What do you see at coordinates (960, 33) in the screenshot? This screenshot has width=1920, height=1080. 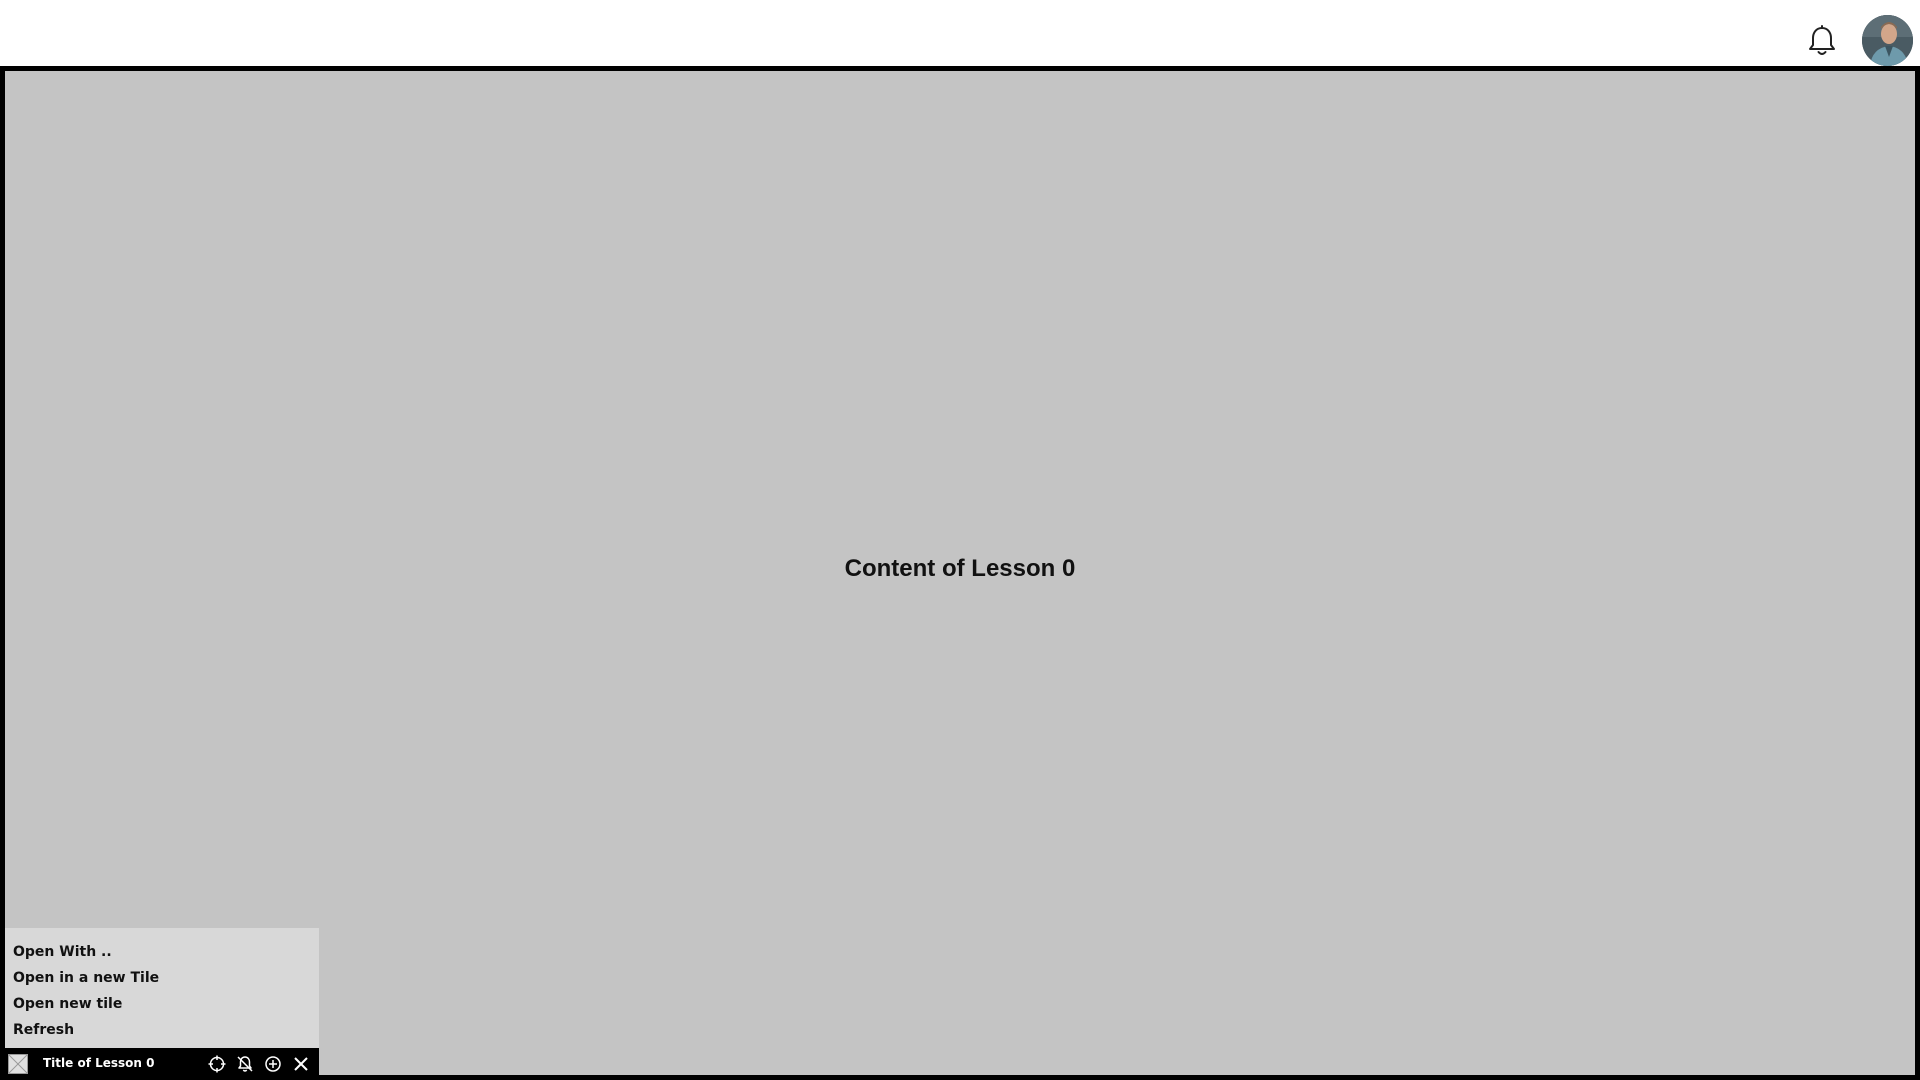 I see `top-bar` at bounding box center [960, 33].